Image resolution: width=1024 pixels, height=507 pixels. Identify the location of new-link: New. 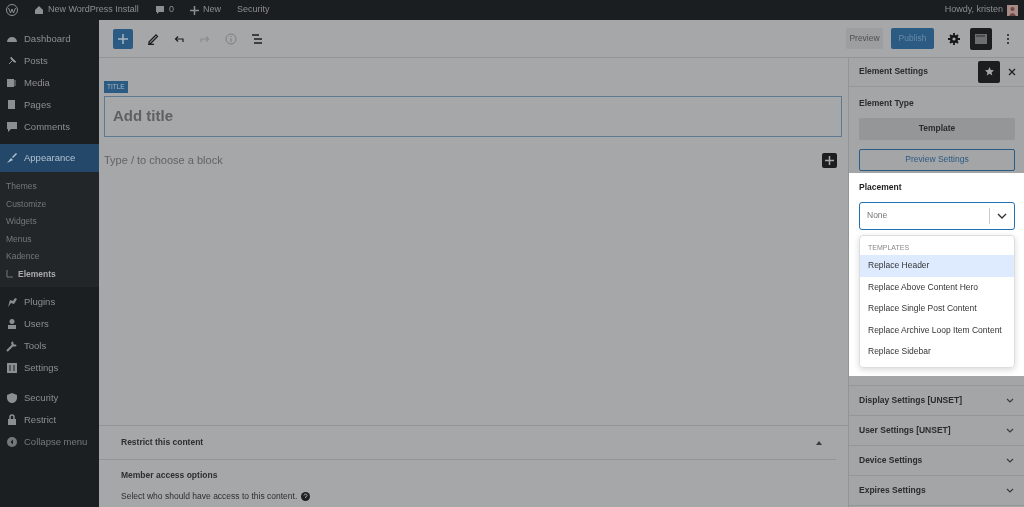
(205, 10).